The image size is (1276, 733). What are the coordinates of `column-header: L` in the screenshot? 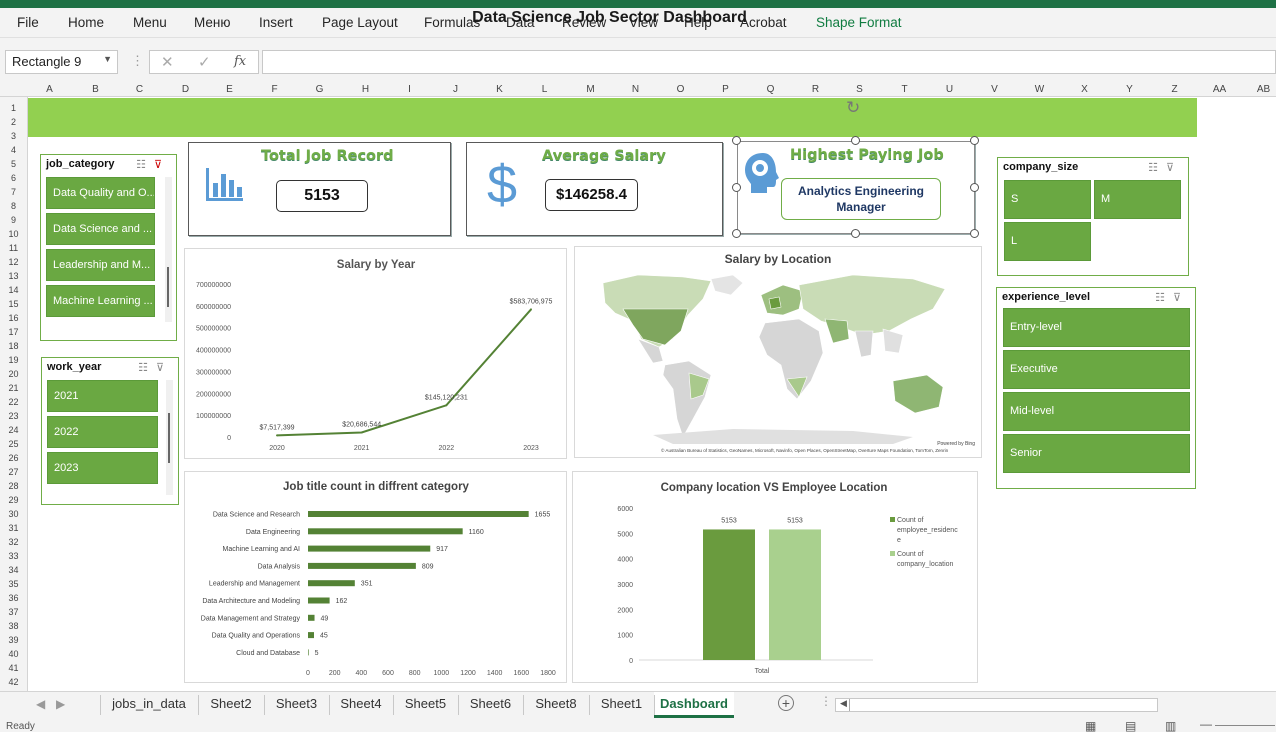 It's located at (544, 89).